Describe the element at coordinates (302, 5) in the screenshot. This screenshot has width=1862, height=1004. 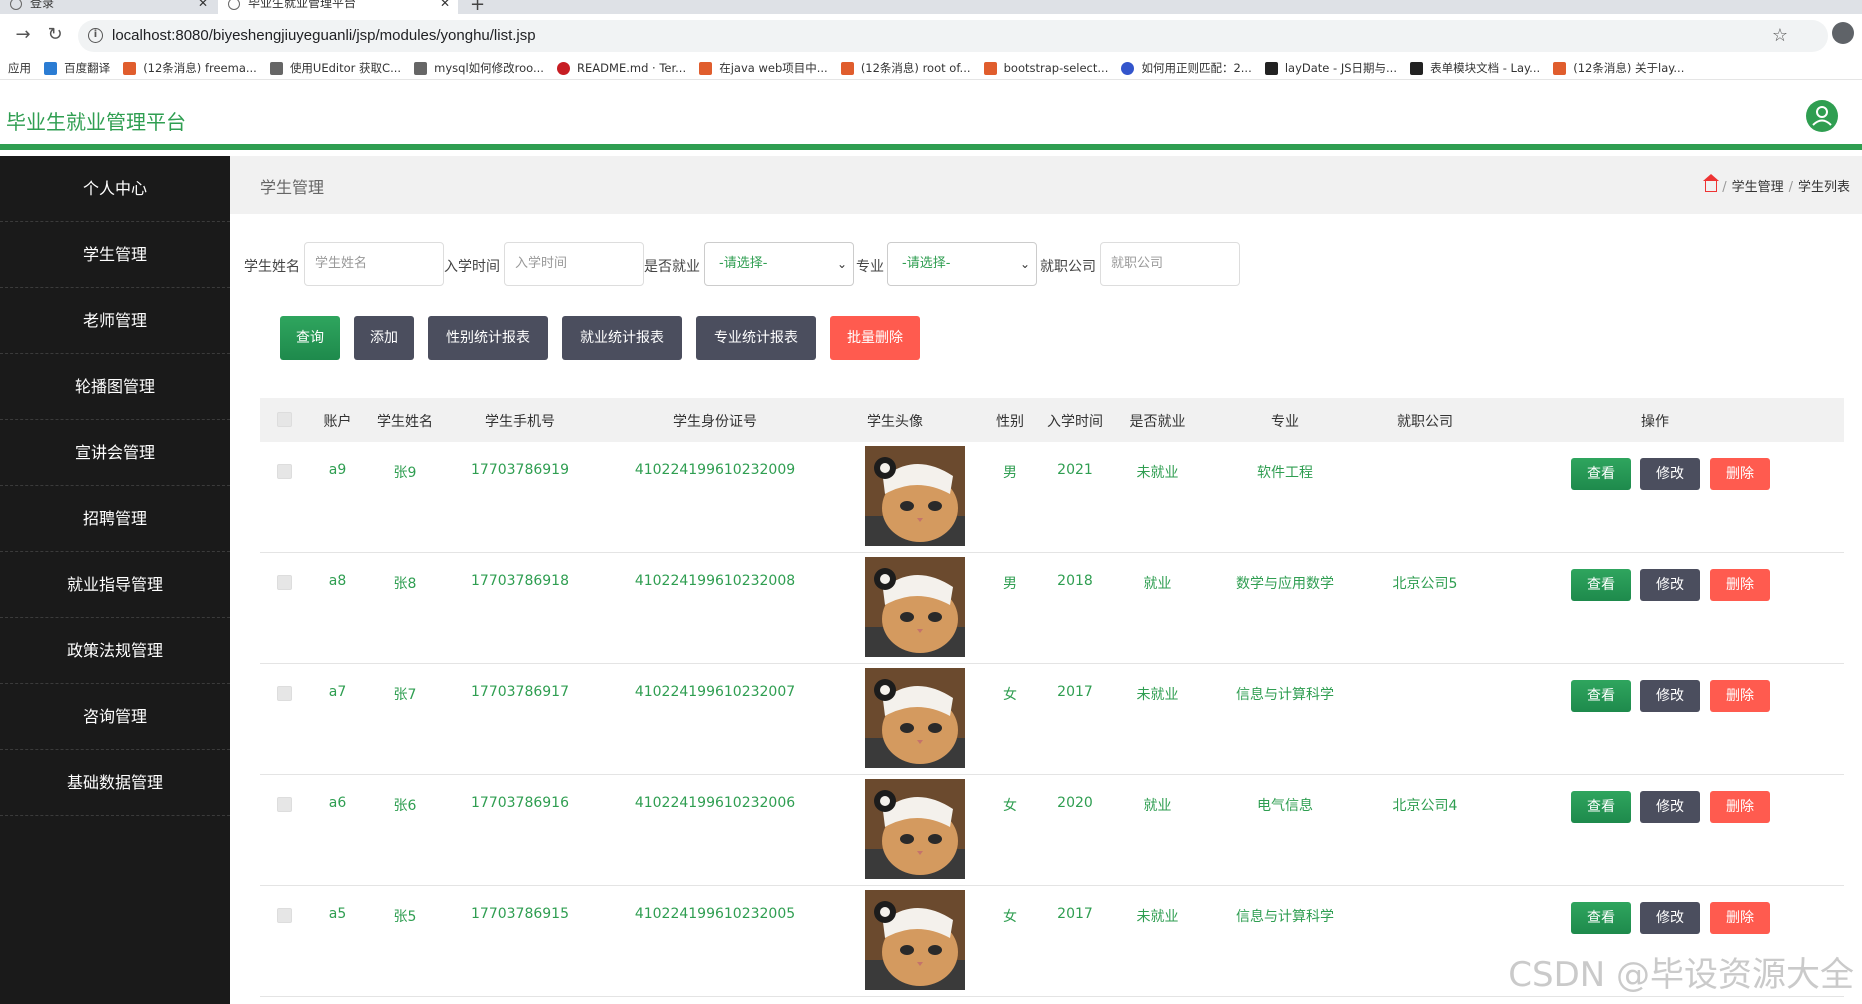
I see `tab-label: 毕业生就业管理平台` at that location.